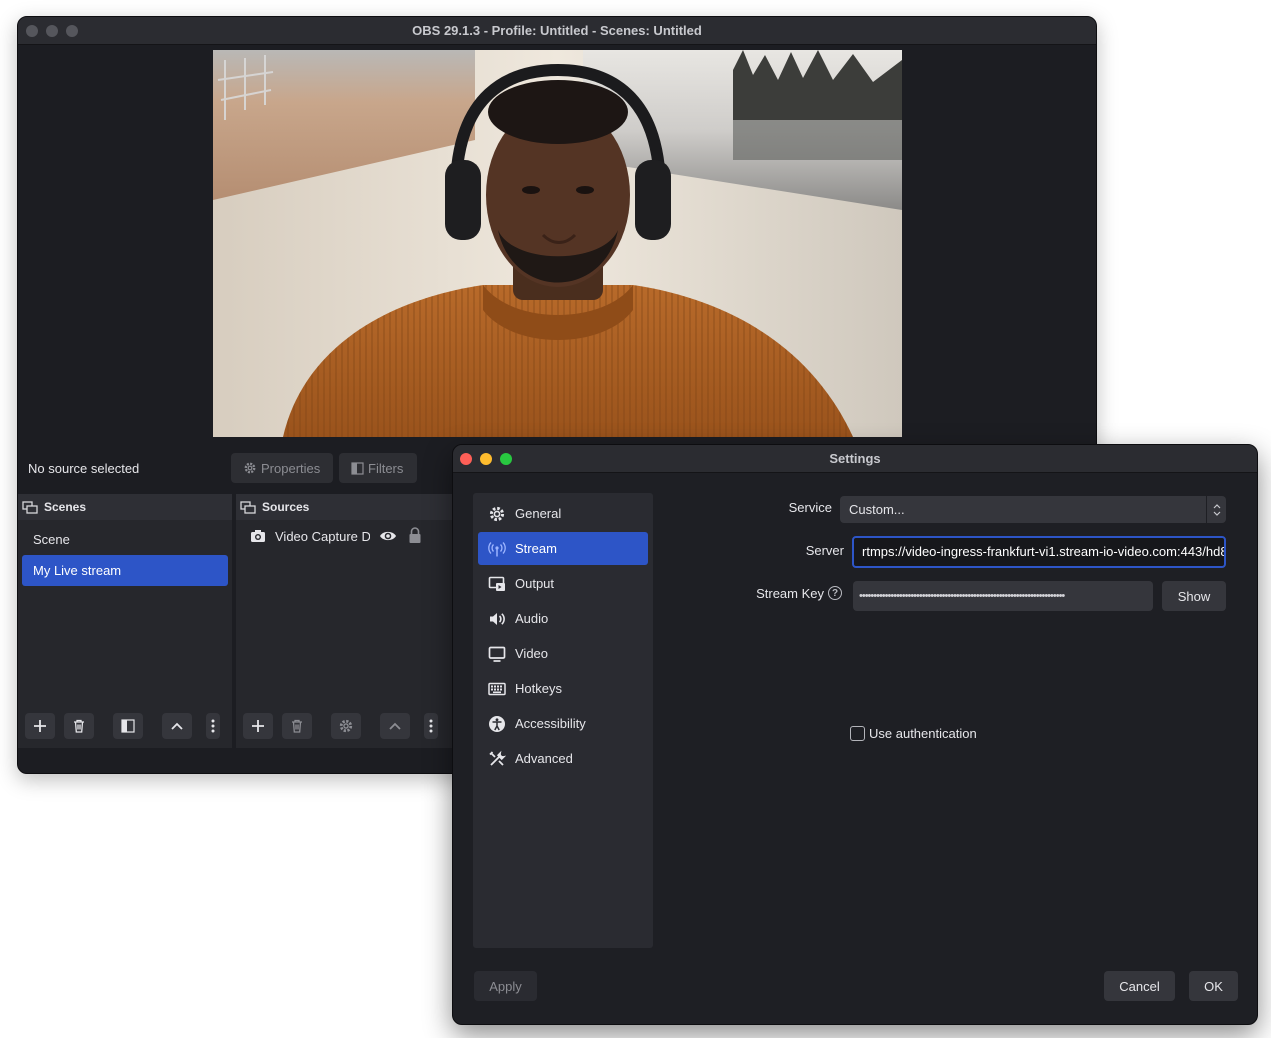 The height and width of the screenshot is (1038, 1271). I want to click on nav-item-output: Output, so click(563, 583).